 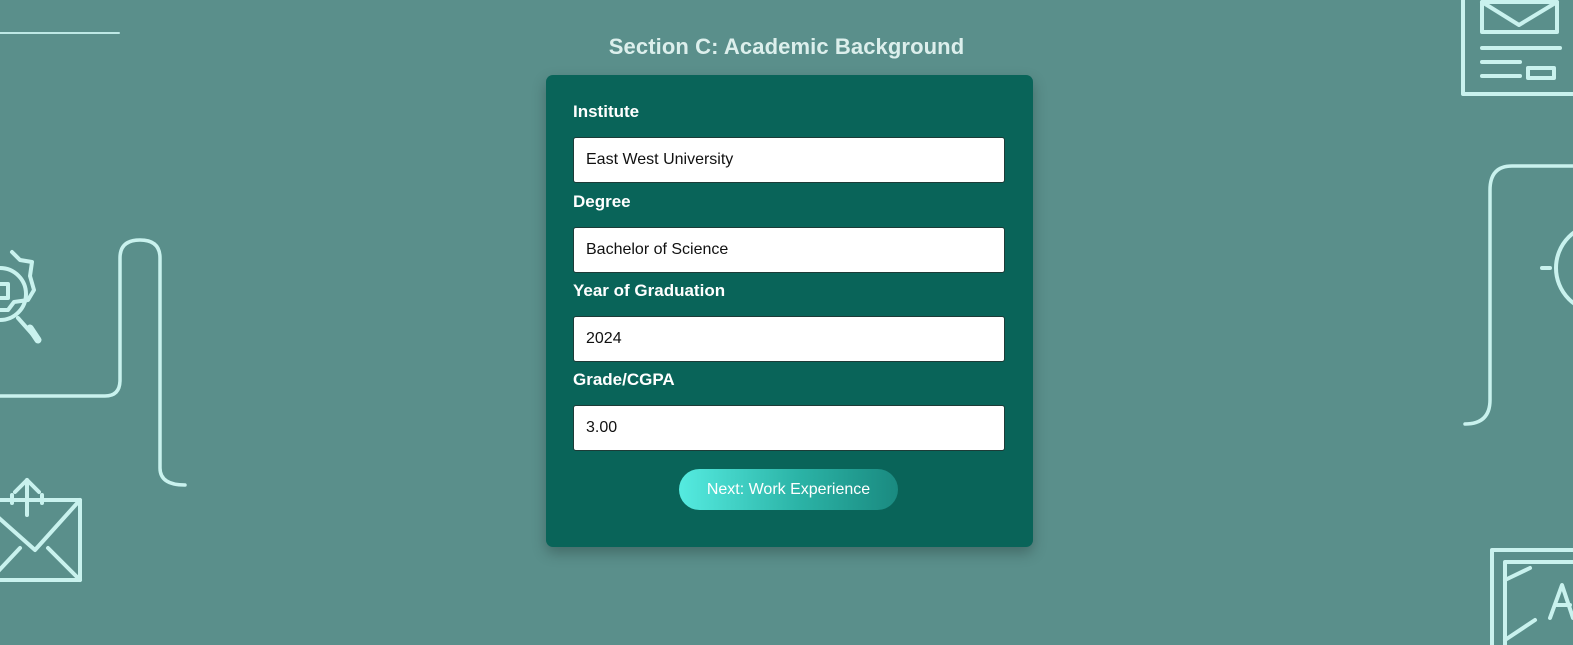 What do you see at coordinates (1556, 268) in the screenshot?
I see `clock-icon` at bounding box center [1556, 268].